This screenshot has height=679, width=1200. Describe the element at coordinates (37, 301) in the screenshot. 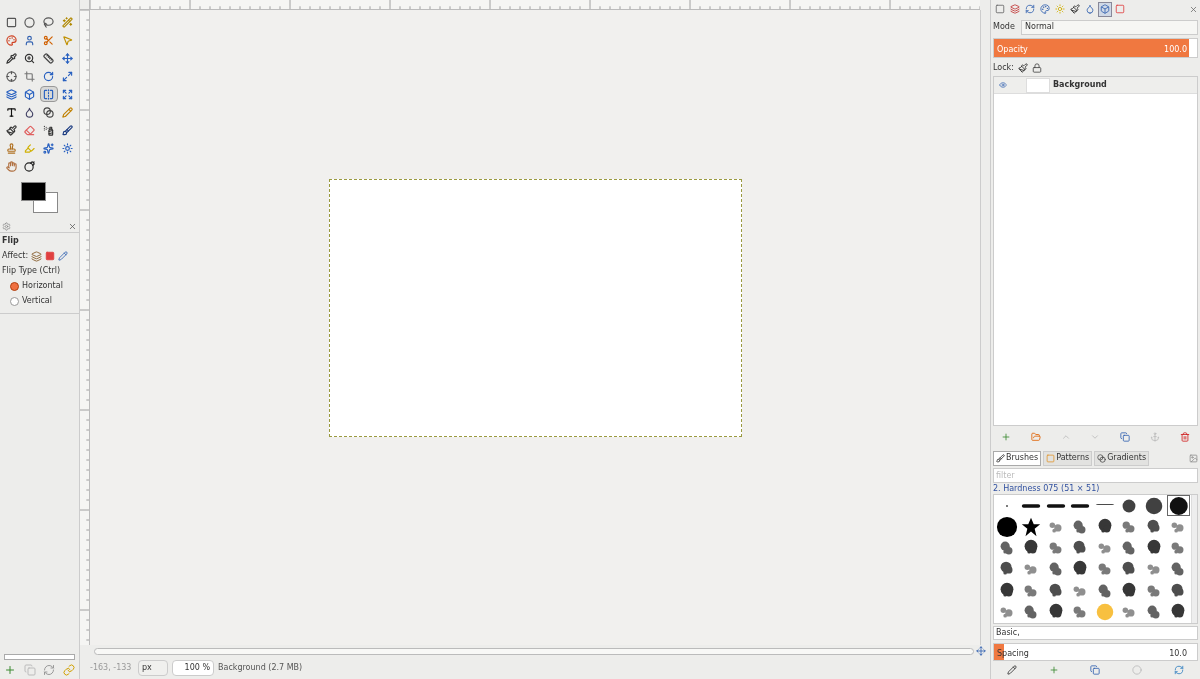

I see `radio-label: Vertical` at that location.